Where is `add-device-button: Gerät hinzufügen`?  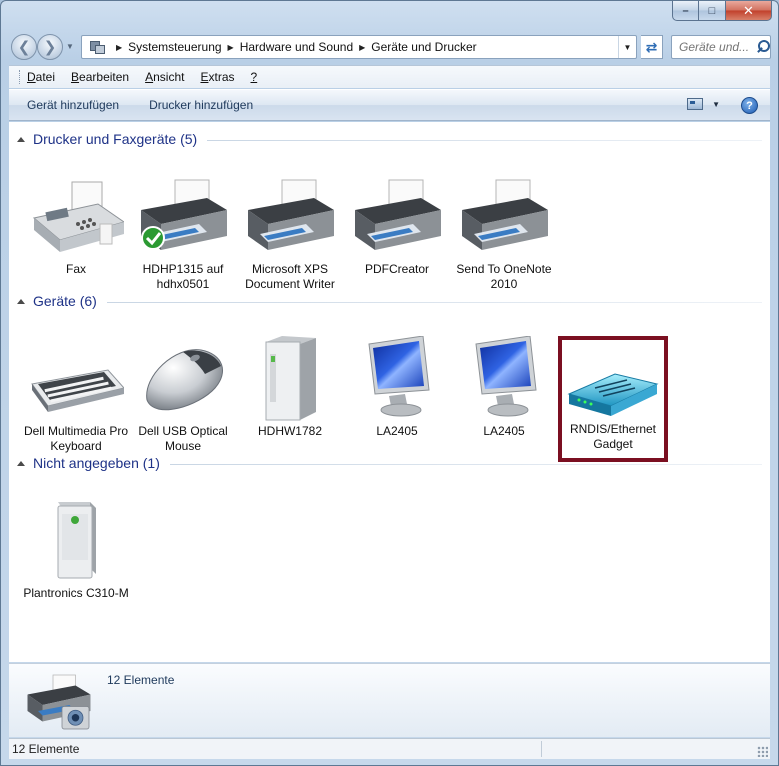
add-device-button: Gerät hinzufügen is located at coordinates (71, 105).